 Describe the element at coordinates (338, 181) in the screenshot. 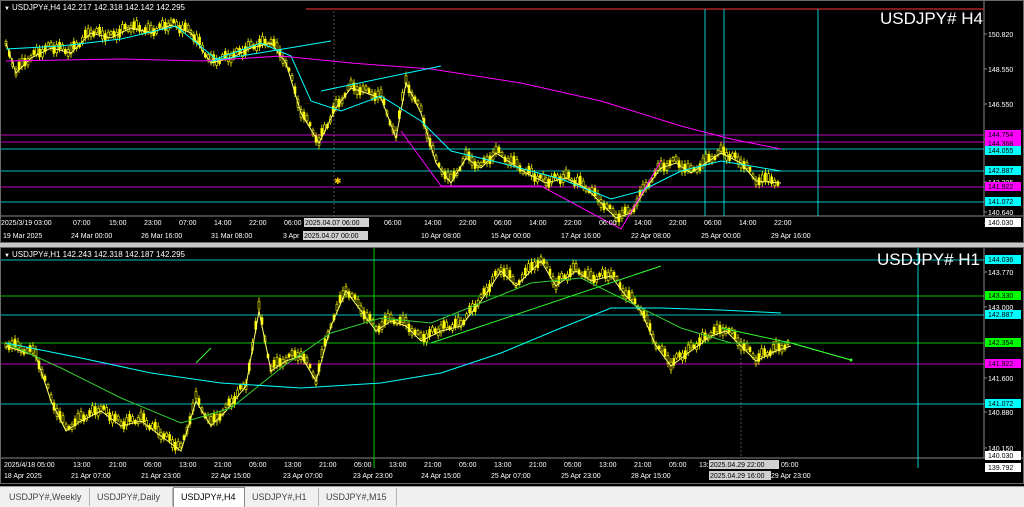

I see `h4-marker-icon: ✱` at that location.